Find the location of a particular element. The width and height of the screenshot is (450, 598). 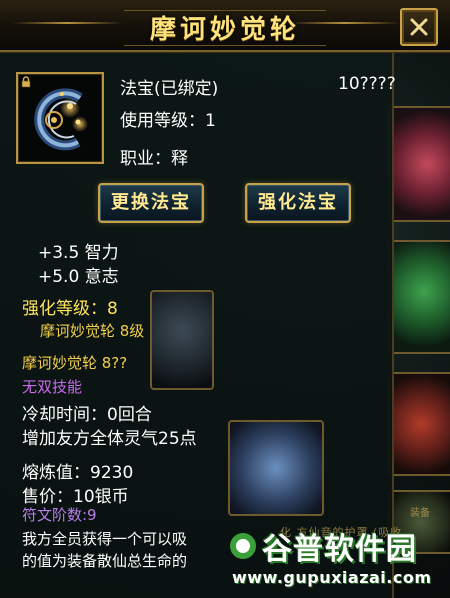

item-type-label: 法宝(已绑定) is located at coordinates (169, 89).